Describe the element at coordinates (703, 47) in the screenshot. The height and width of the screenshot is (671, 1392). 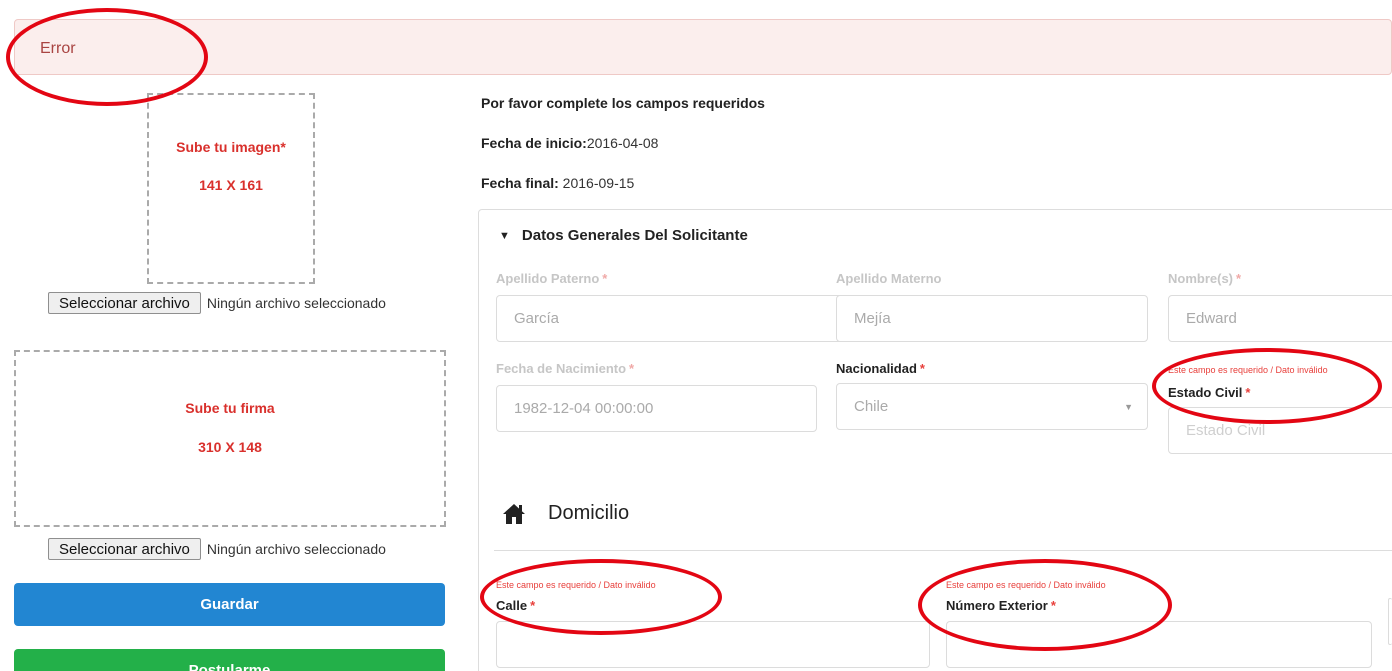
I see `error-alert: Error` at that location.